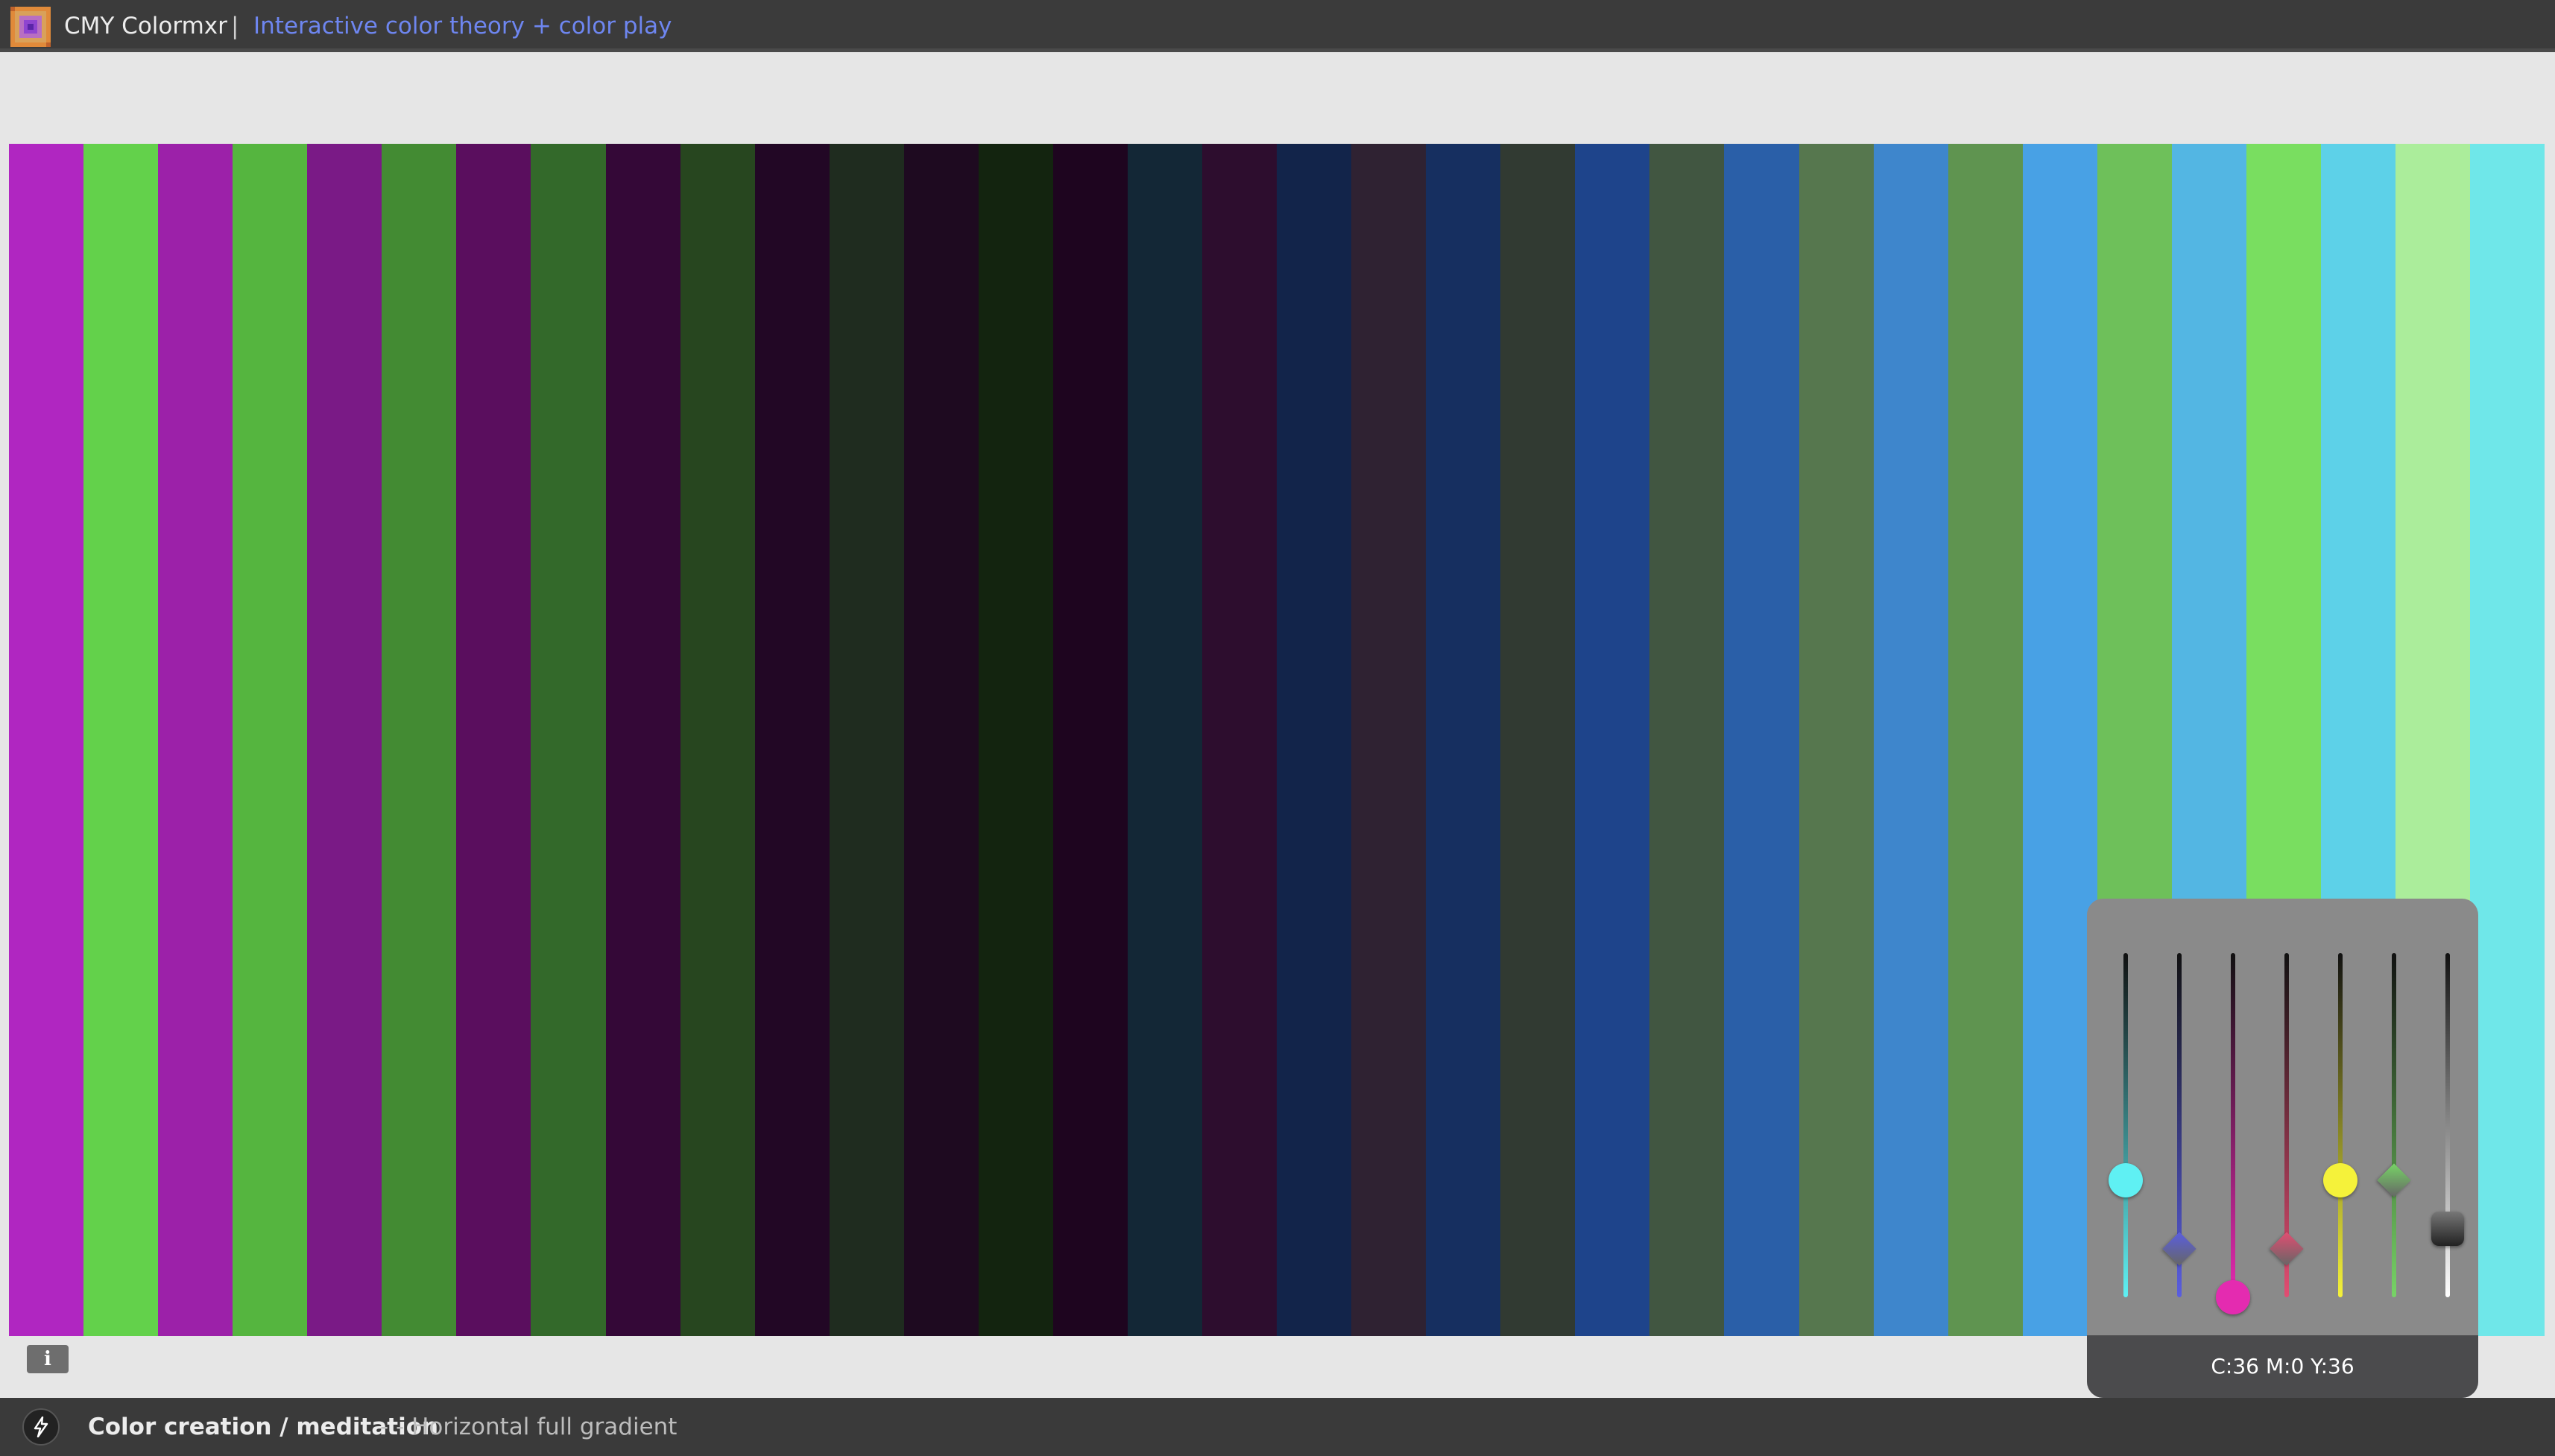 Image resolution: width=2555 pixels, height=1456 pixels. What do you see at coordinates (2233, 1297) in the screenshot?
I see `slider-thumb-magenta` at bounding box center [2233, 1297].